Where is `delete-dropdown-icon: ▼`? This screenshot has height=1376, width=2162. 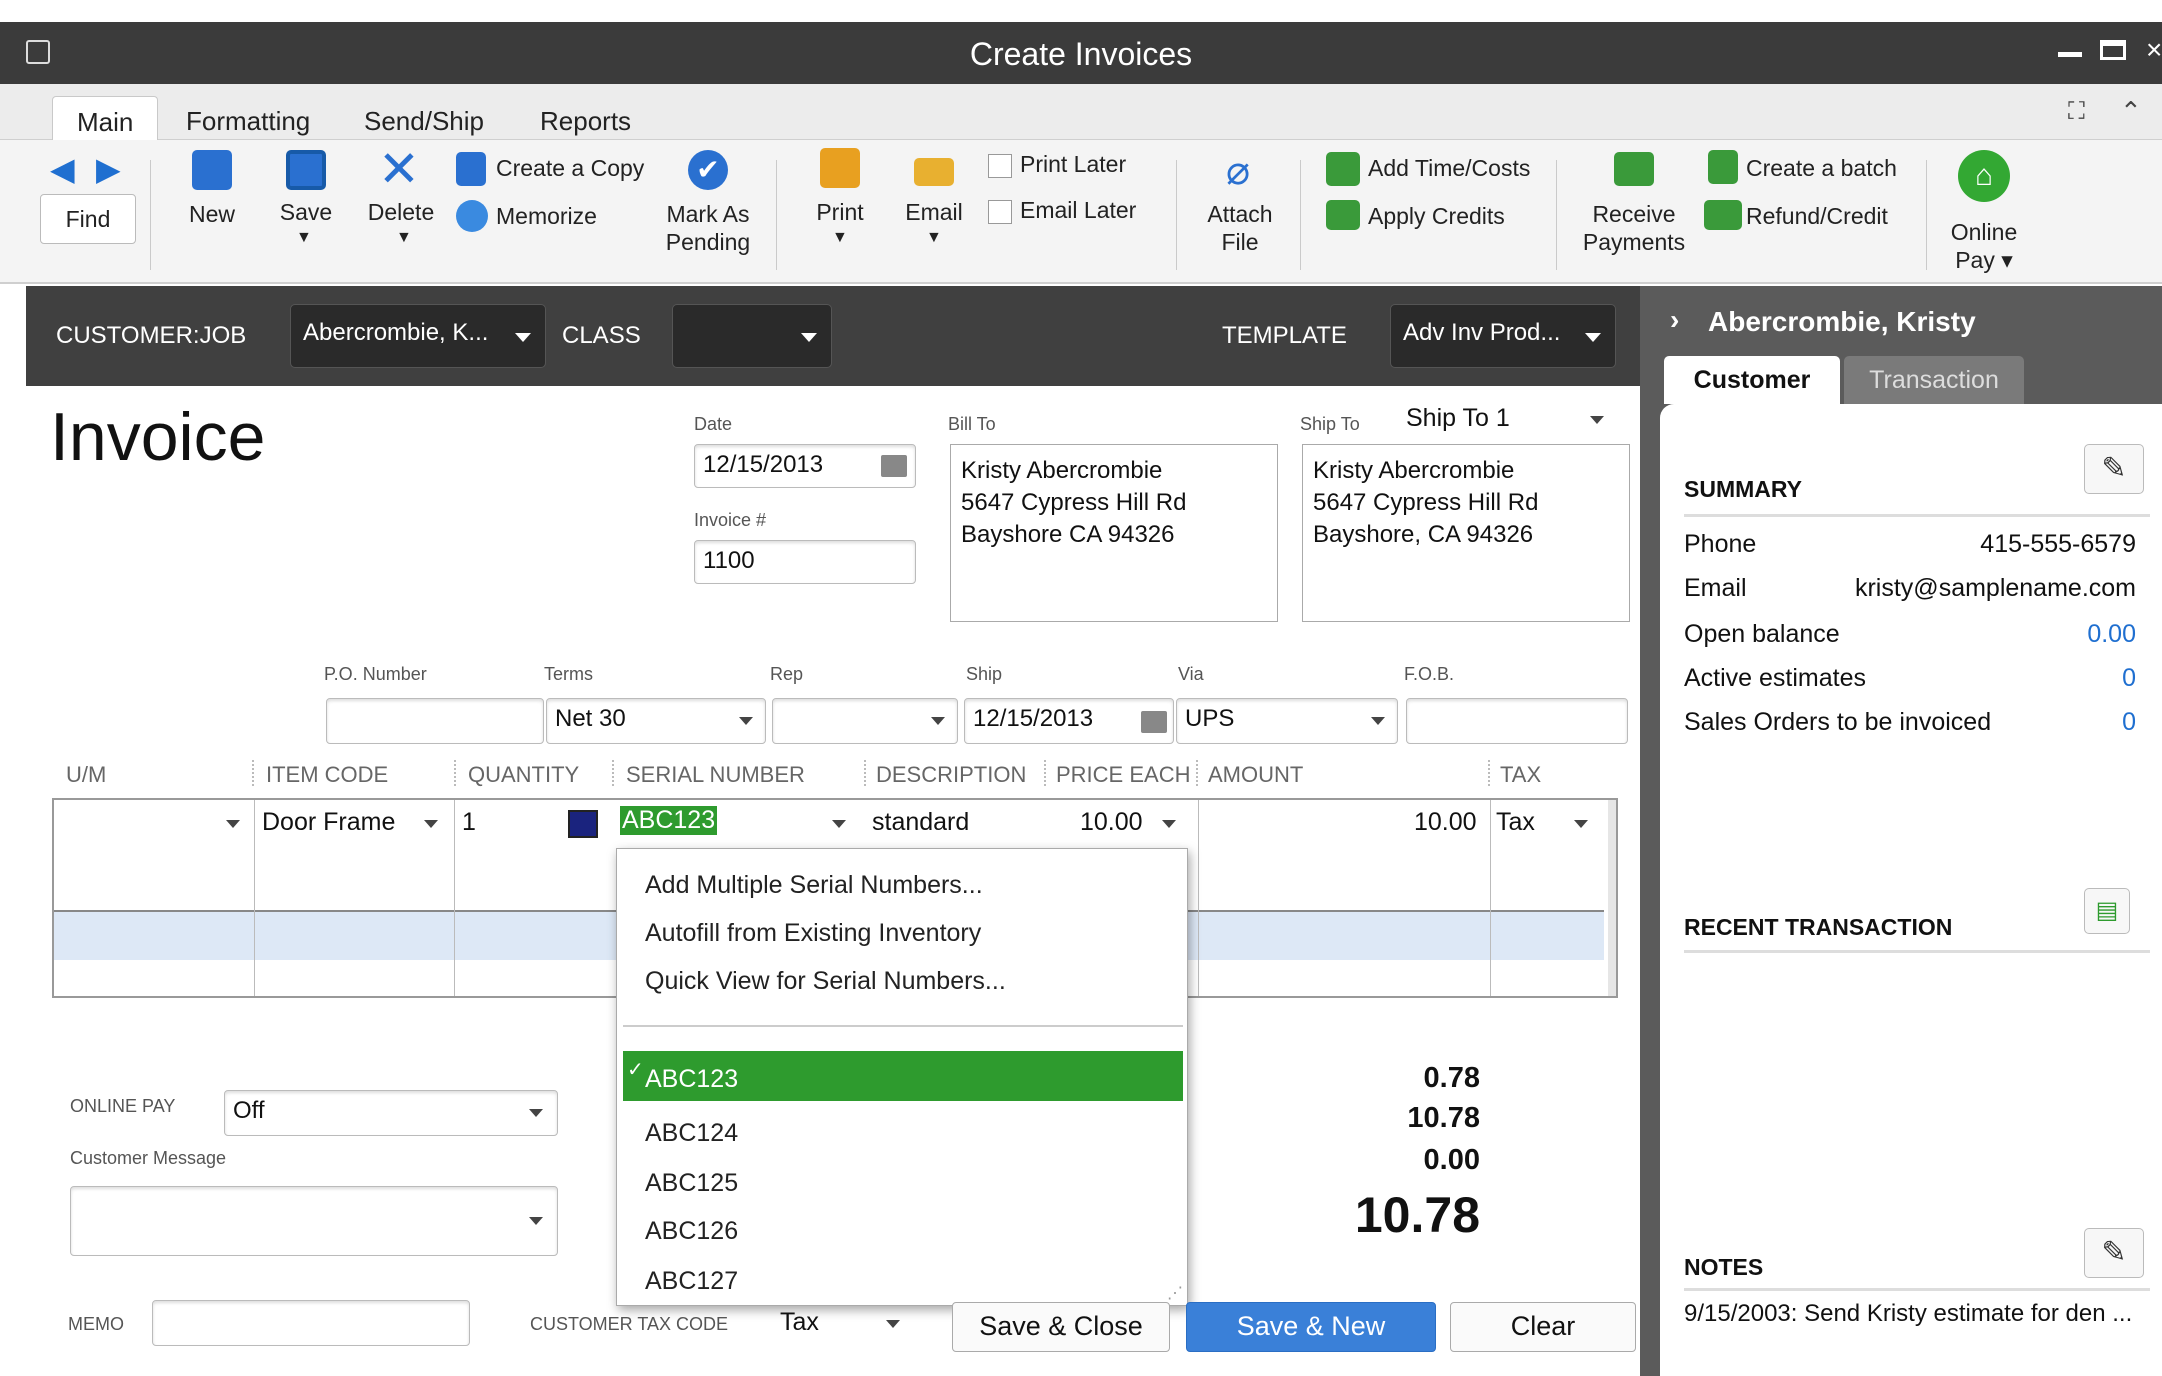
delete-dropdown-icon: ▼ is located at coordinates (404, 238).